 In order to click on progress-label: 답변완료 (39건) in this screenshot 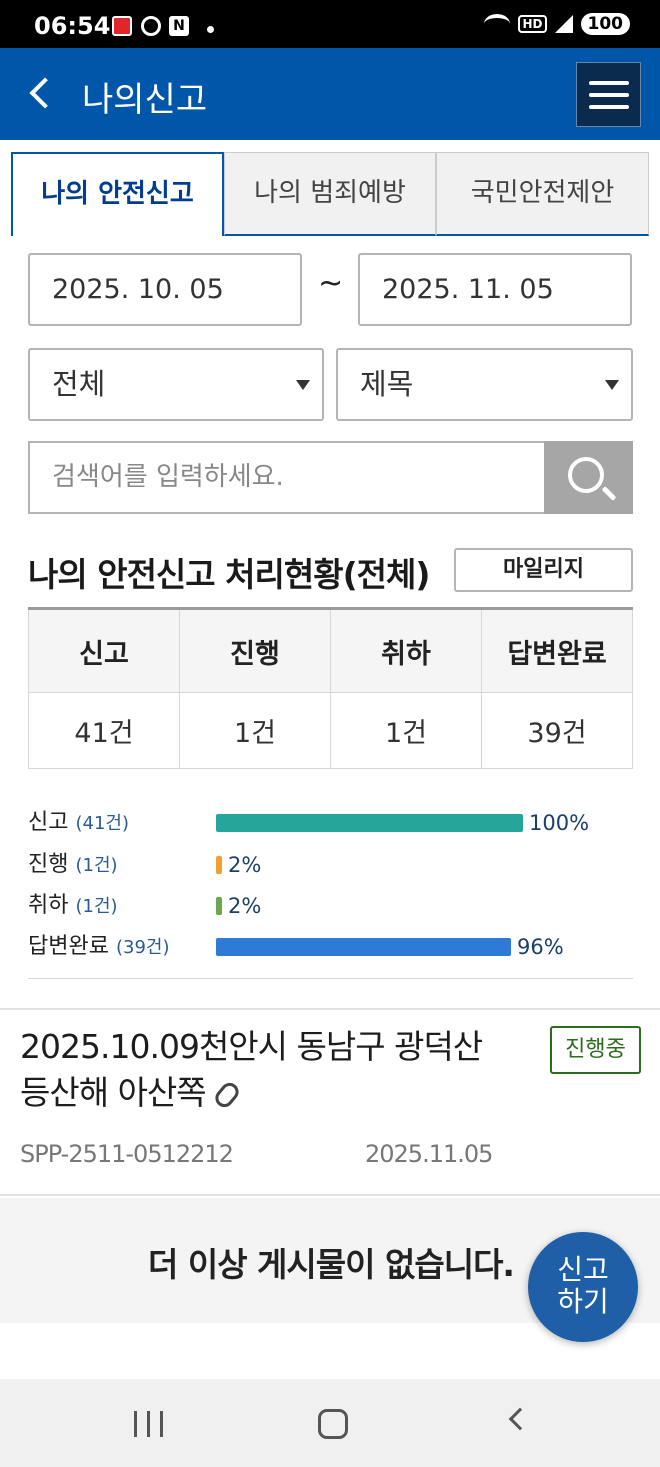, I will do `click(98, 944)`.